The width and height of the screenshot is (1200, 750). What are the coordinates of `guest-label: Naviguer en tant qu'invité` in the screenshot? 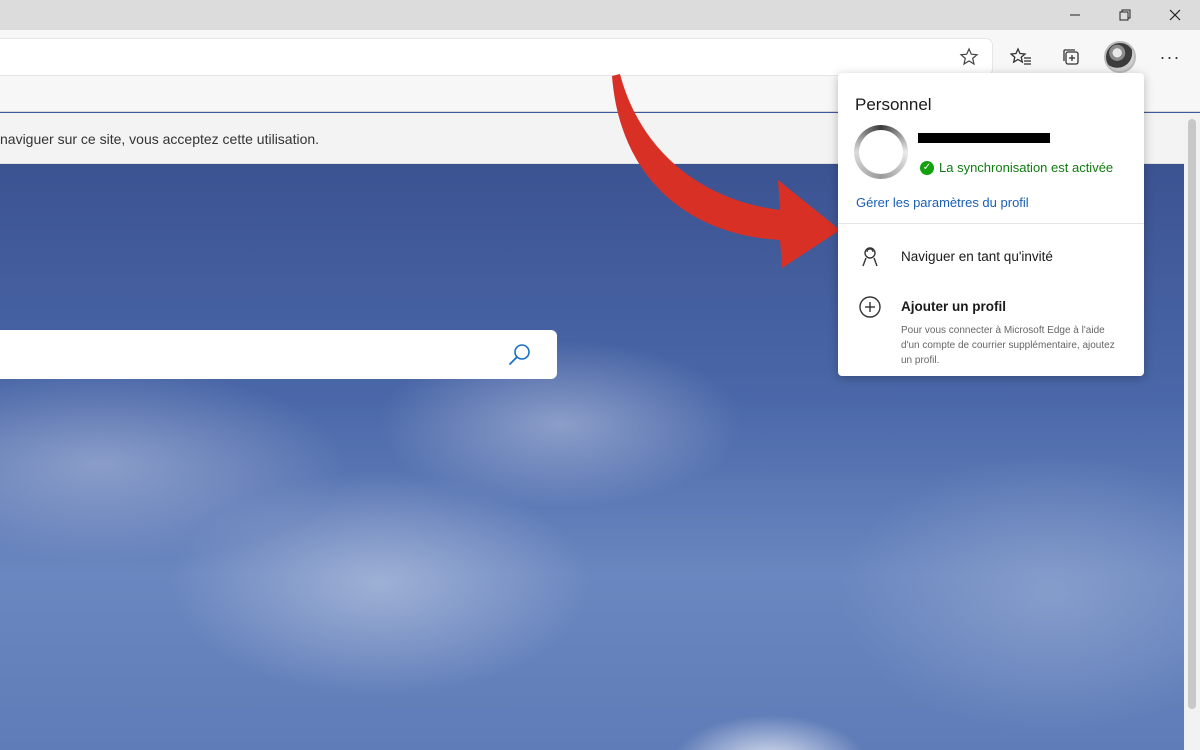 It's located at (977, 256).